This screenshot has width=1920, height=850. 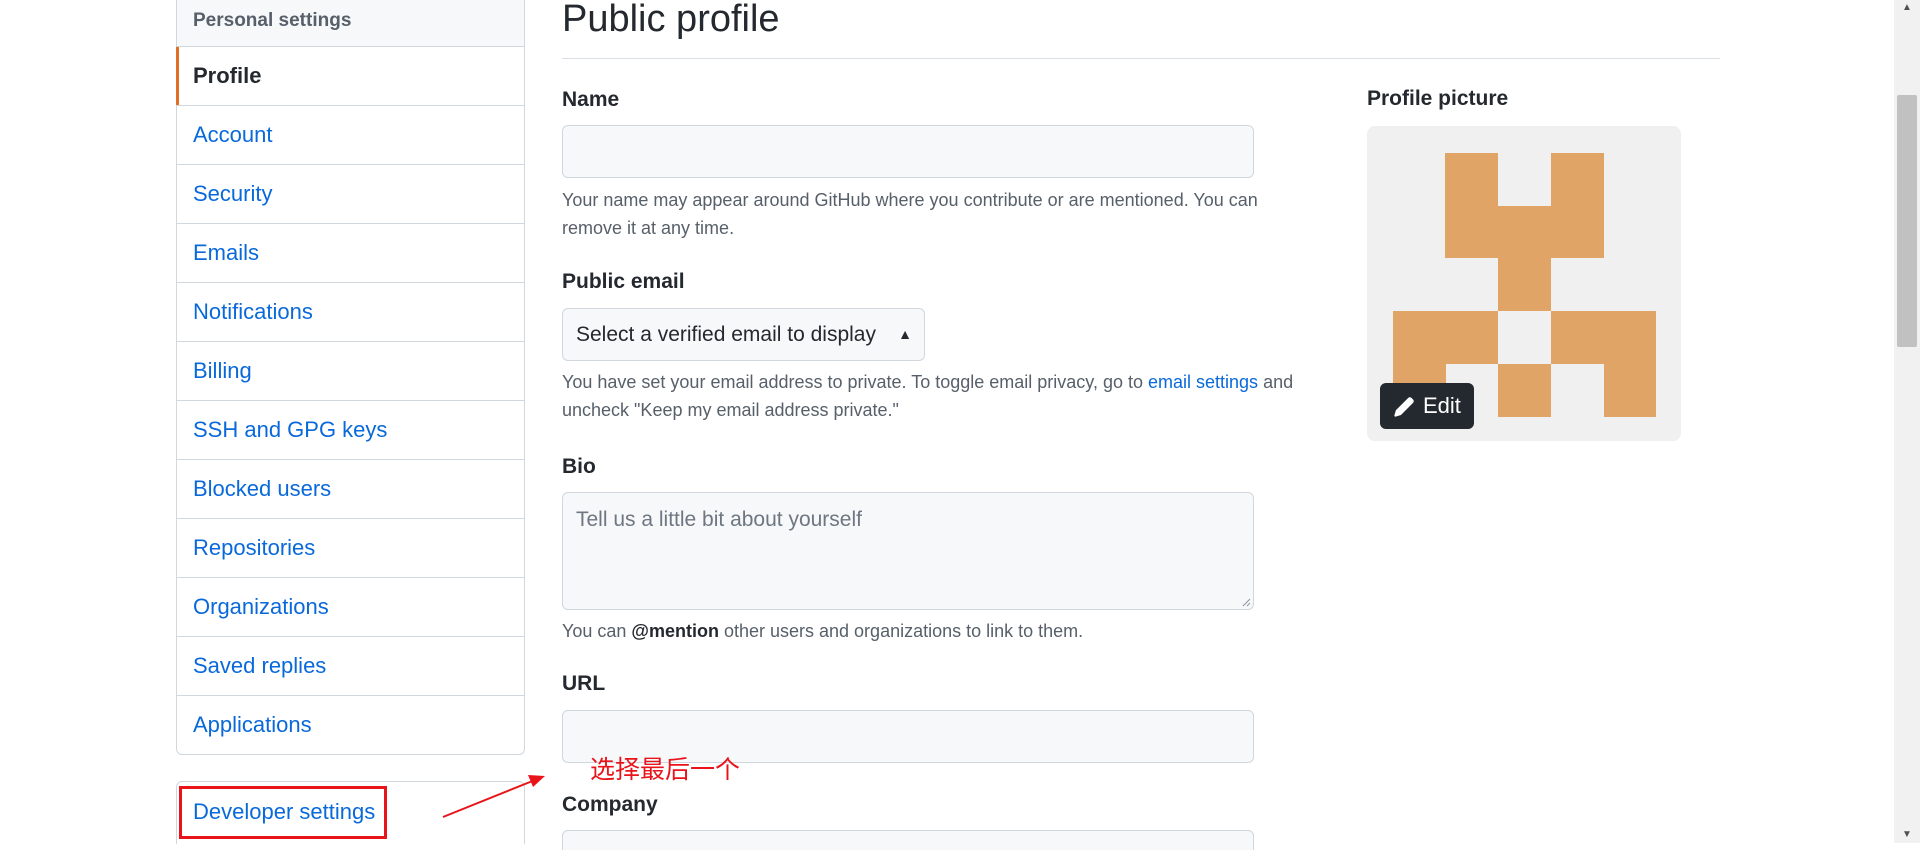 What do you see at coordinates (1907, 221) in the screenshot?
I see `scroll-thumb` at bounding box center [1907, 221].